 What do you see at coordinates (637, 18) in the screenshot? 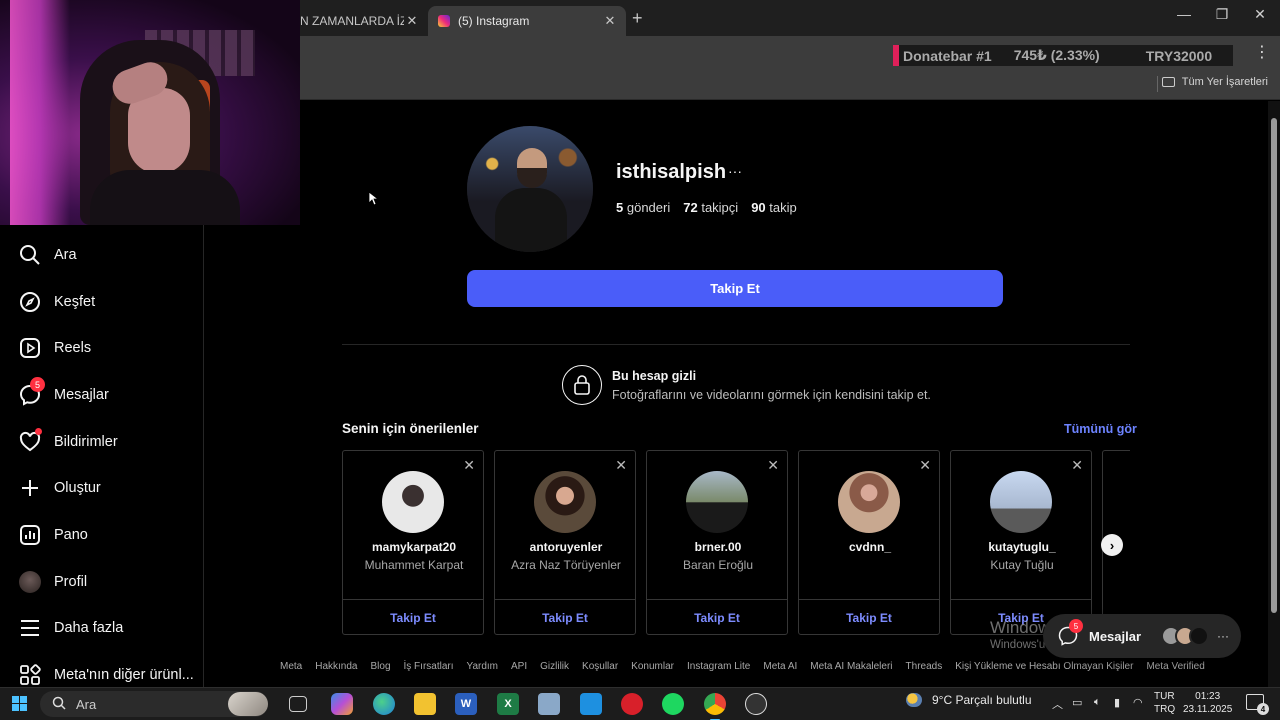
I see `new-tab-button: +` at bounding box center [637, 18].